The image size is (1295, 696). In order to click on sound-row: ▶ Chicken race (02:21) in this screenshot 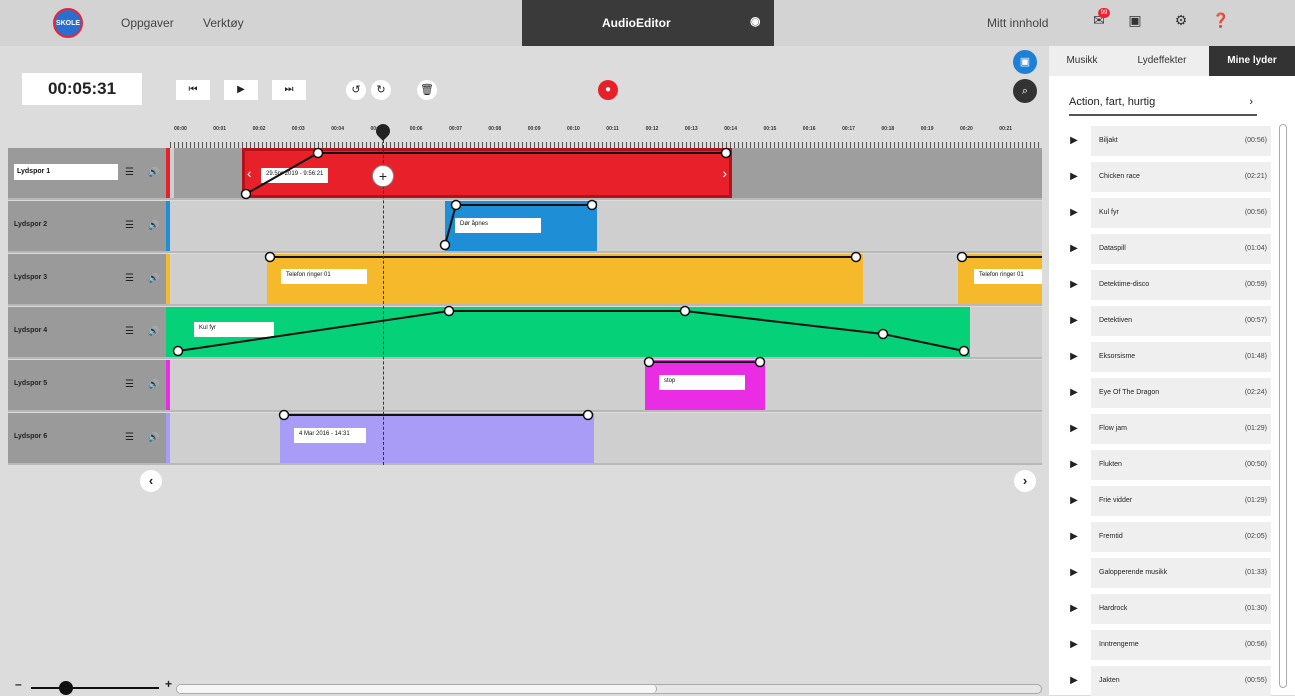, I will do `click(1166, 177)`.